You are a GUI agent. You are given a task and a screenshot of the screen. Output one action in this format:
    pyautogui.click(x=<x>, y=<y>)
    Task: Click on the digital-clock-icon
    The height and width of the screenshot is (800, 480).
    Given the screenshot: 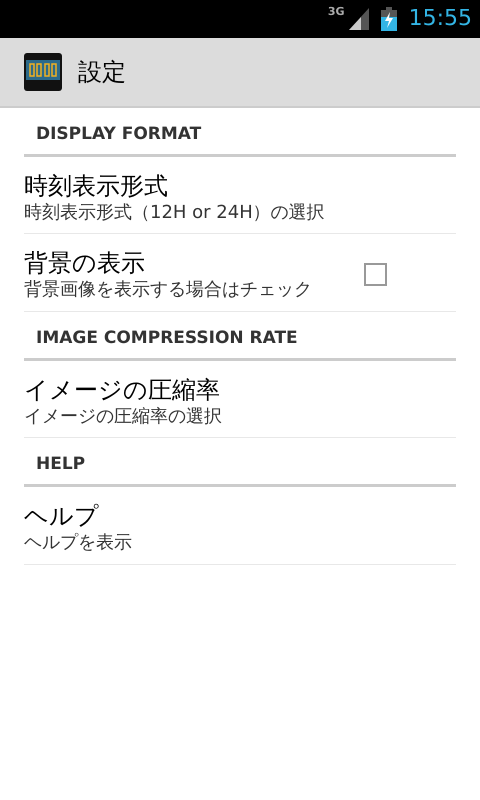 What is the action you would take?
    pyautogui.click(x=43, y=72)
    